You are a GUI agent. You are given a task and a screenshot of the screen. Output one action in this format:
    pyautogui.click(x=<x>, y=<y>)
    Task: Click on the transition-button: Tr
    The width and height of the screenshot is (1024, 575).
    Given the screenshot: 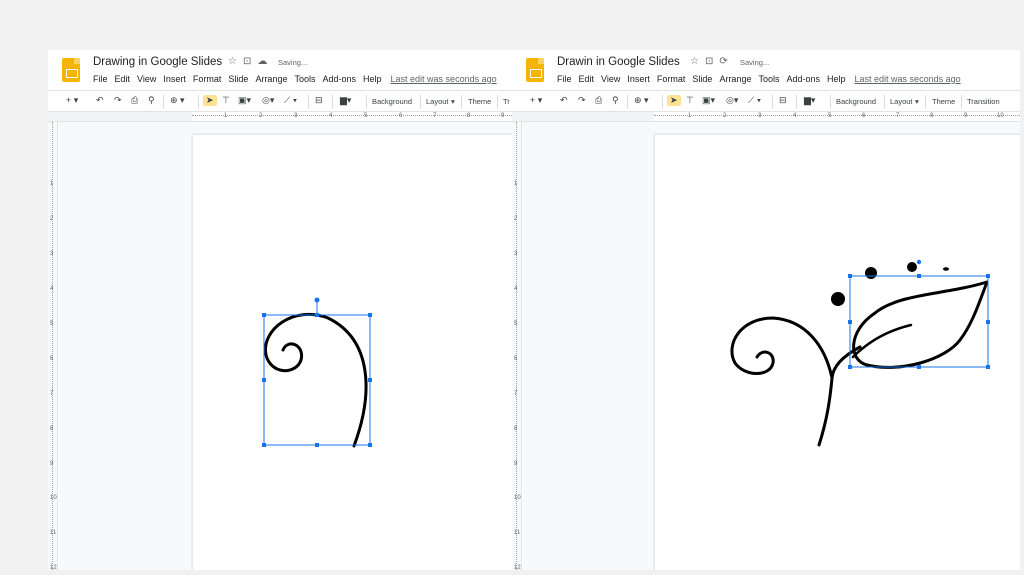 What is the action you would take?
    pyautogui.click(x=506, y=101)
    